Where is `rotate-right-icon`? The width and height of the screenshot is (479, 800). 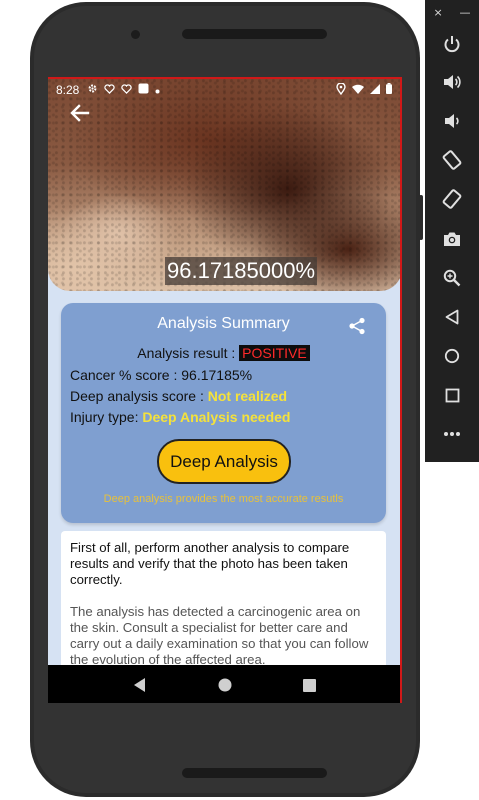
rotate-right-icon is located at coordinates (452, 199).